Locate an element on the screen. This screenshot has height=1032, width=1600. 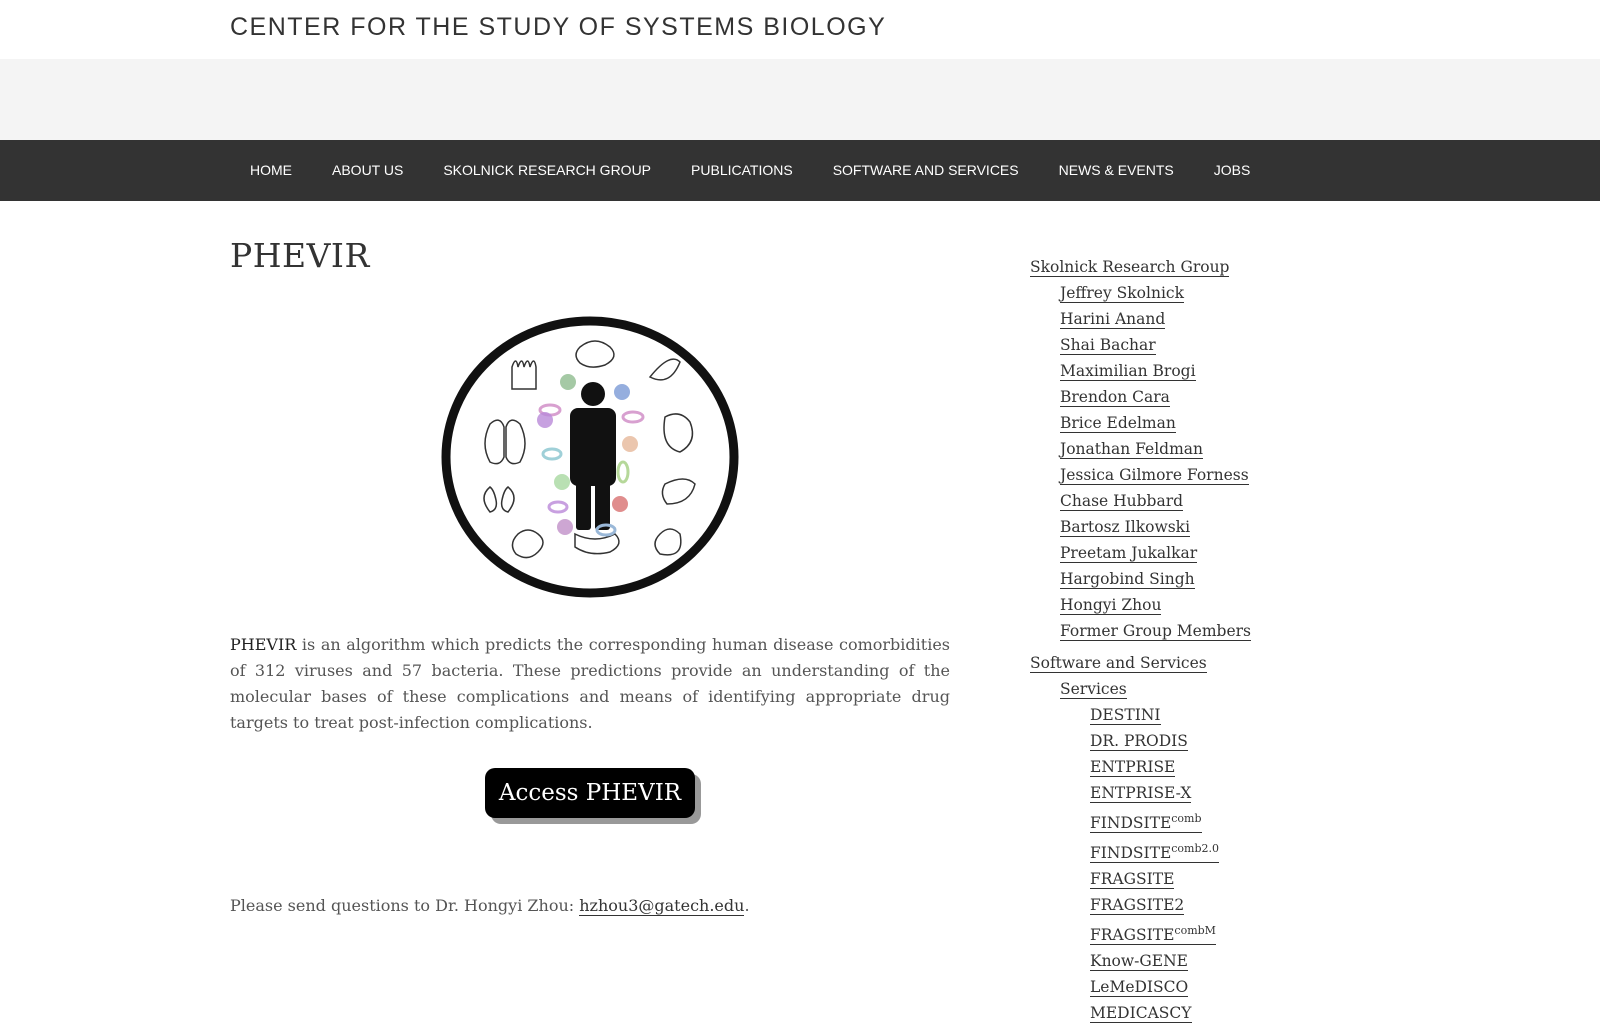
sidebar-link-fragsite-combm: FRAGSITEcombM is located at coordinates (1153, 935).